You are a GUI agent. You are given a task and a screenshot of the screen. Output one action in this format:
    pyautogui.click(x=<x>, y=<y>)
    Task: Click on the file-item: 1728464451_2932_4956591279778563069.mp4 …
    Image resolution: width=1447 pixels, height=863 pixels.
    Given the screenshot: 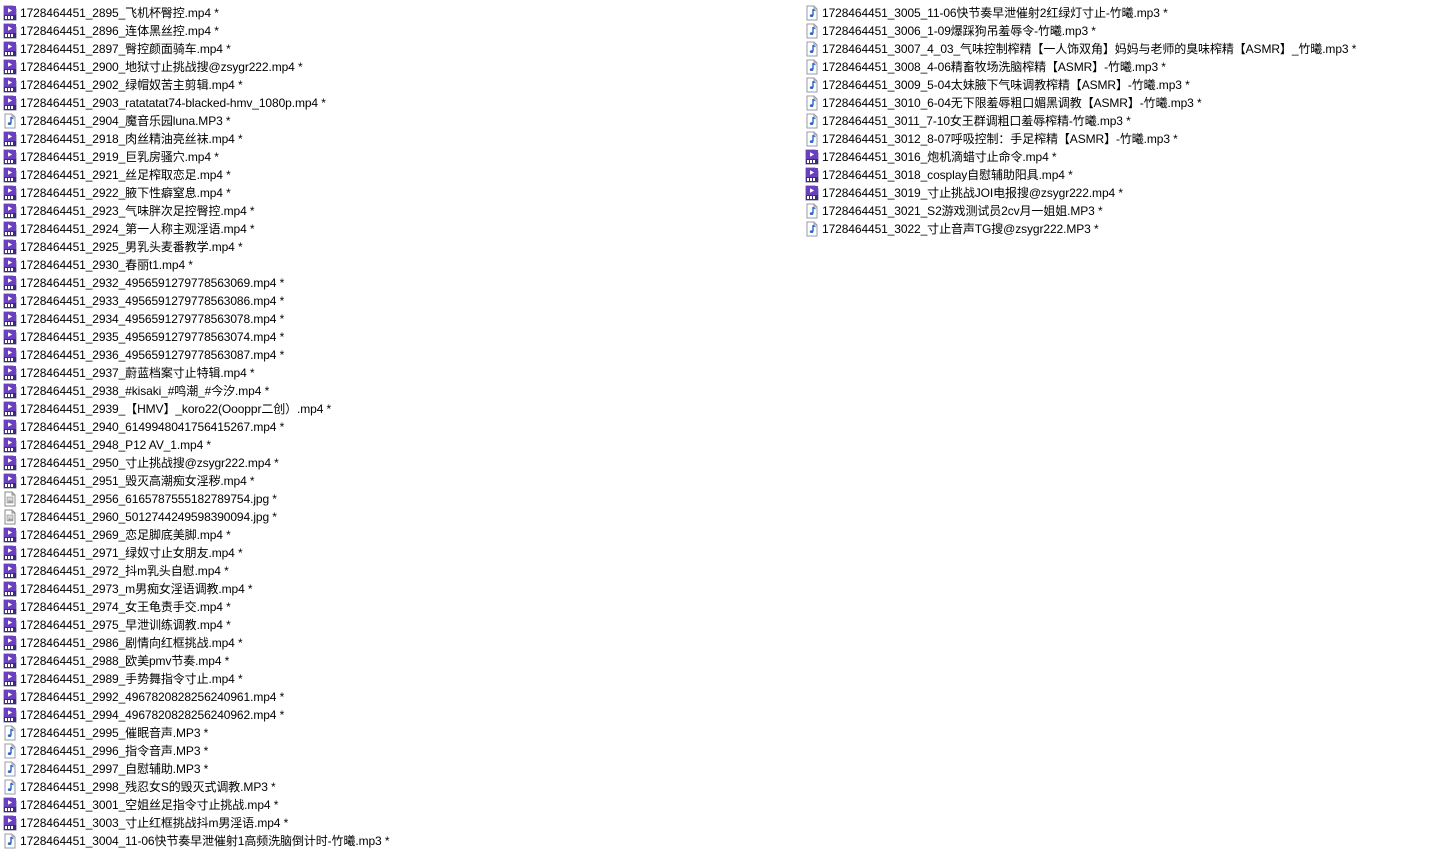 What is the action you would take?
    pyautogui.click(x=397, y=283)
    